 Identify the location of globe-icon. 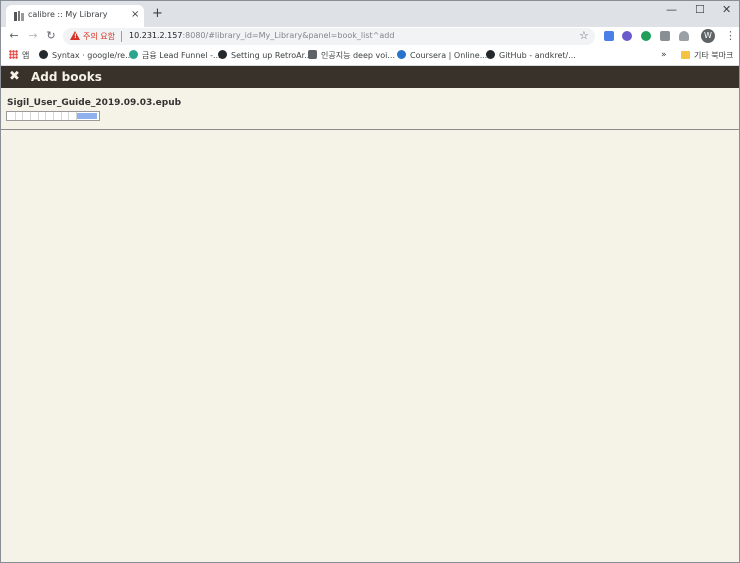
(133, 54).